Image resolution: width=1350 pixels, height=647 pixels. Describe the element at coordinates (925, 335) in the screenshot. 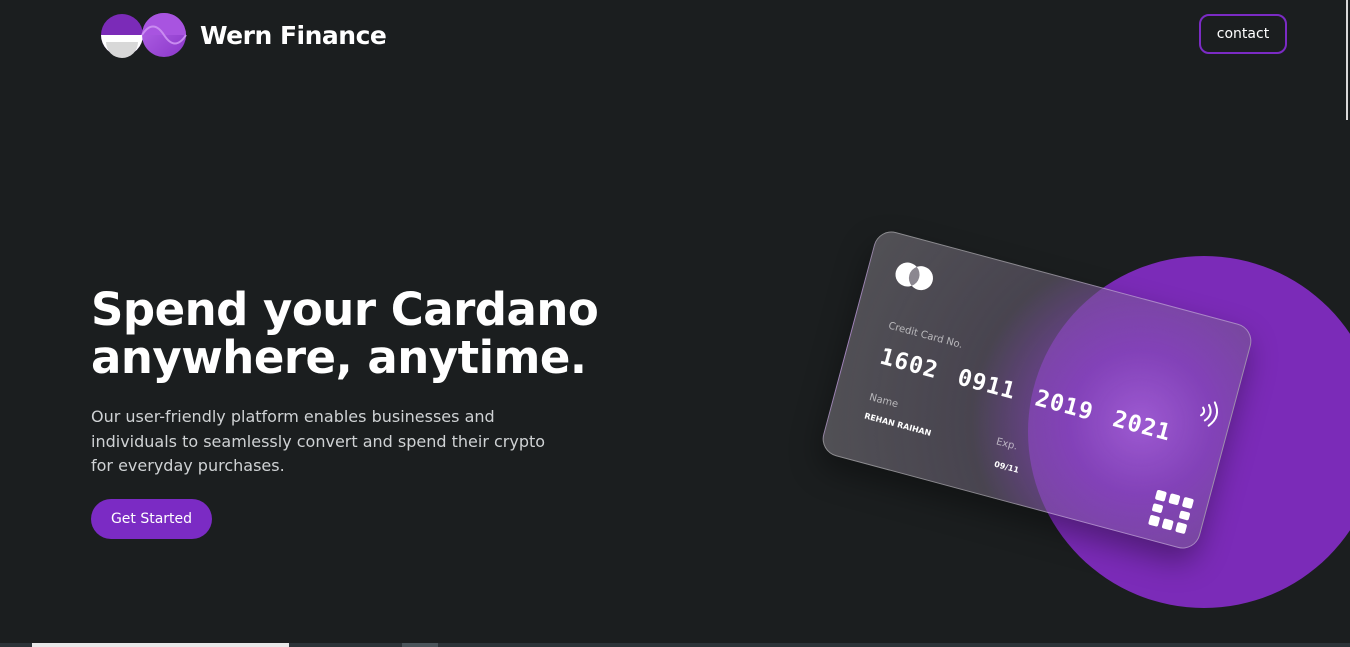

I see `card-number-label: Credit Card No.` at that location.